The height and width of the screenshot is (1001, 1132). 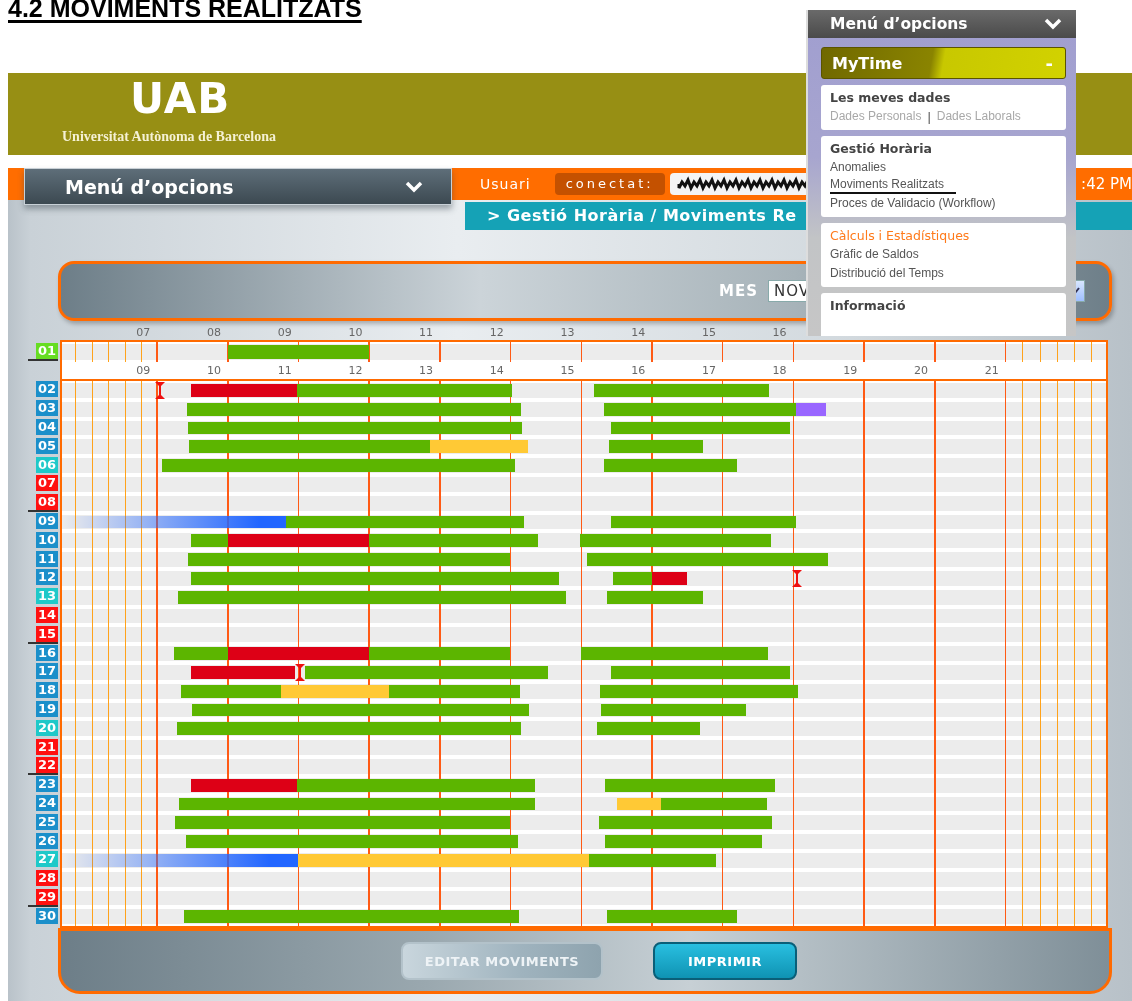 What do you see at coordinates (185, 11) in the screenshot?
I see `document-heading: 4.2 MOVIMENTS REALITZATS` at bounding box center [185, 11].